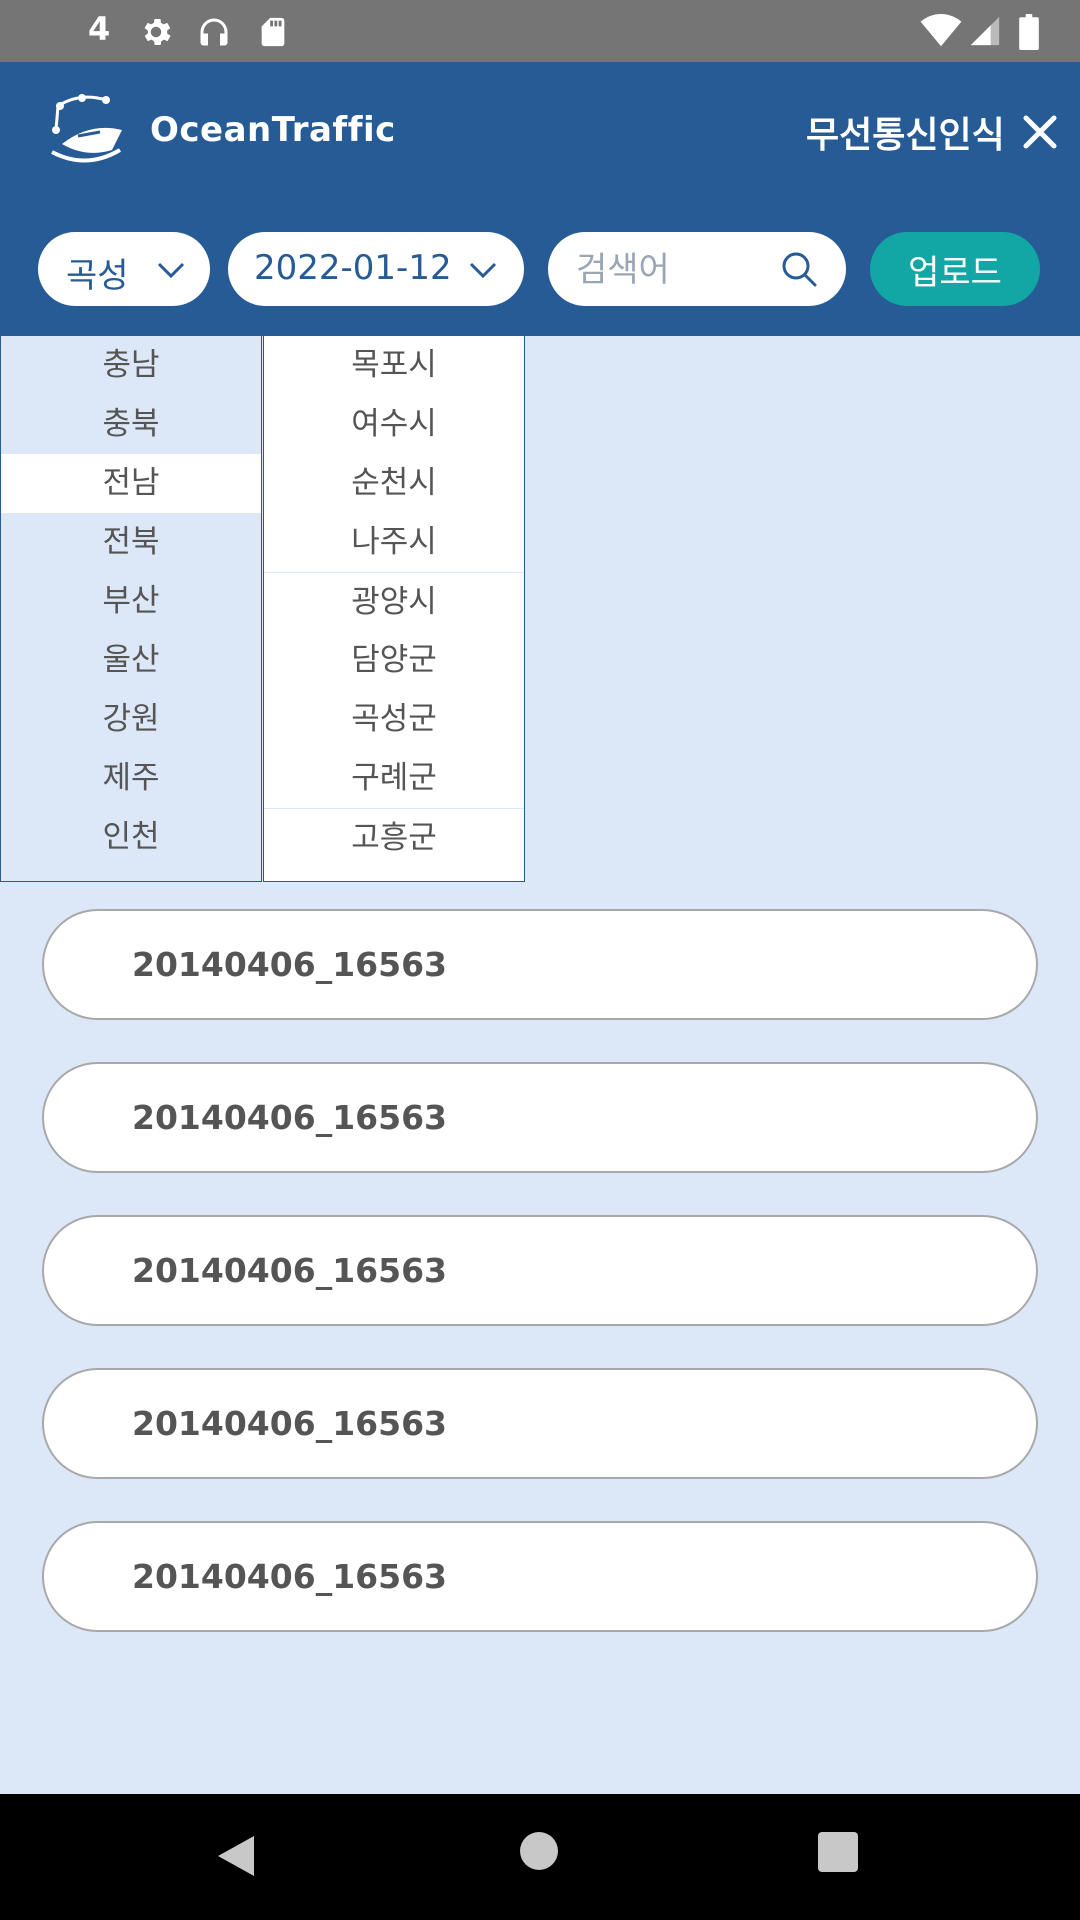 This screenshot has width=1080, height=1920. Describe the element at coordinates (394, 660) in the screenshot. I see `city-item: 담양군` at that location.